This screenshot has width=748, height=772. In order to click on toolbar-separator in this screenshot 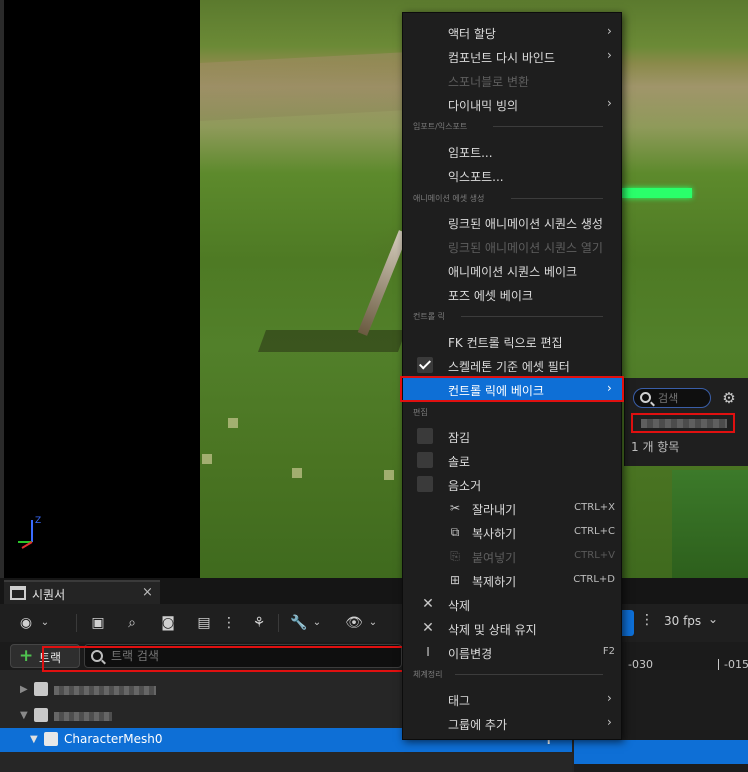, I will do `click(76, 623)`.